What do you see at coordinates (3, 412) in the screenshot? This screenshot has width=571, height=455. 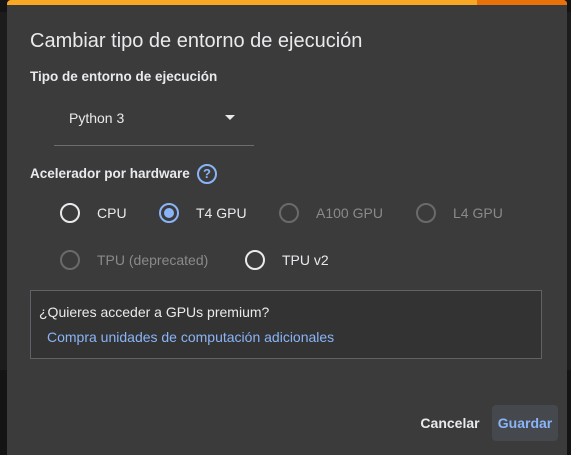 I see `backdrop-left-strip` at bounding box center [3, 412].